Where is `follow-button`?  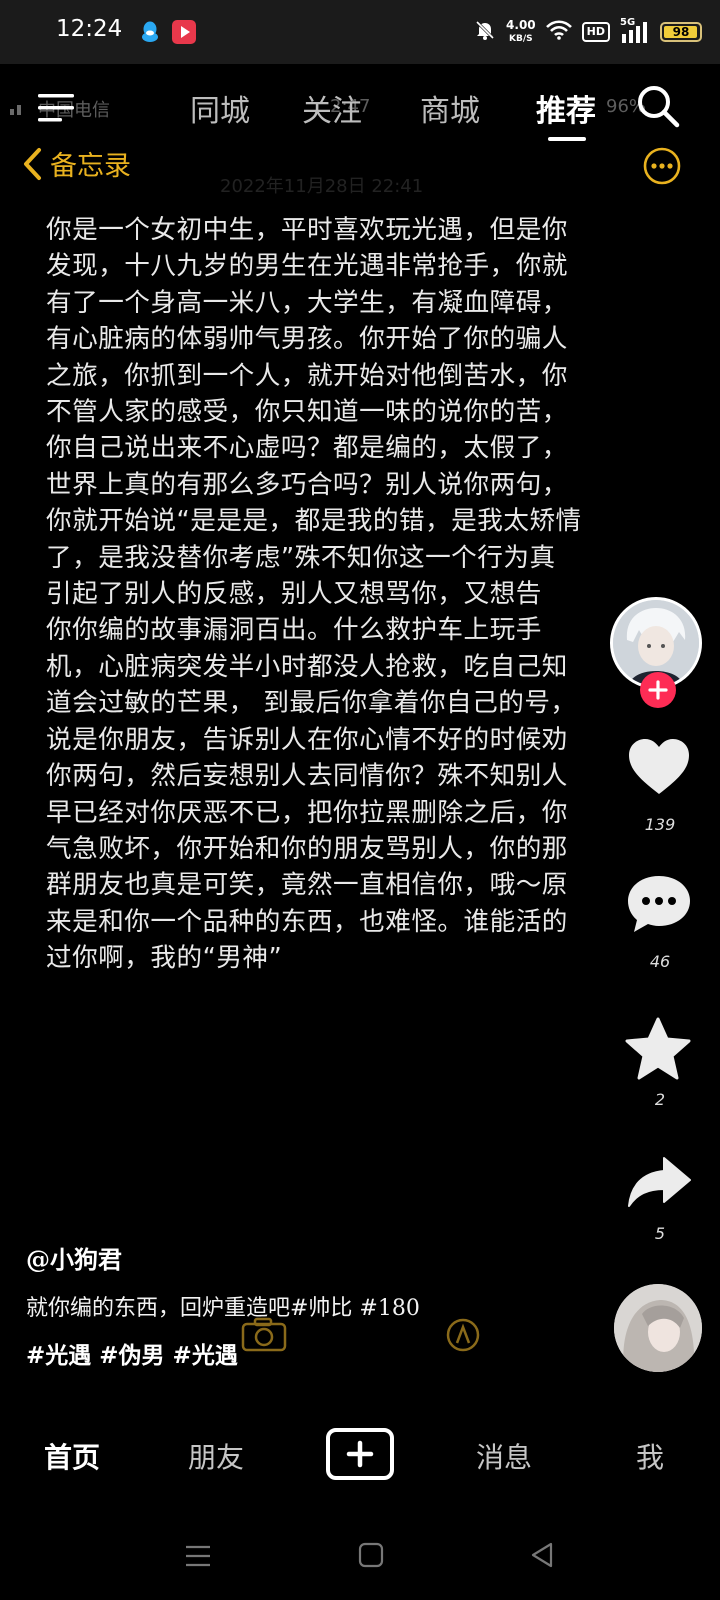
follow-button is located at coordinates (658, 690).